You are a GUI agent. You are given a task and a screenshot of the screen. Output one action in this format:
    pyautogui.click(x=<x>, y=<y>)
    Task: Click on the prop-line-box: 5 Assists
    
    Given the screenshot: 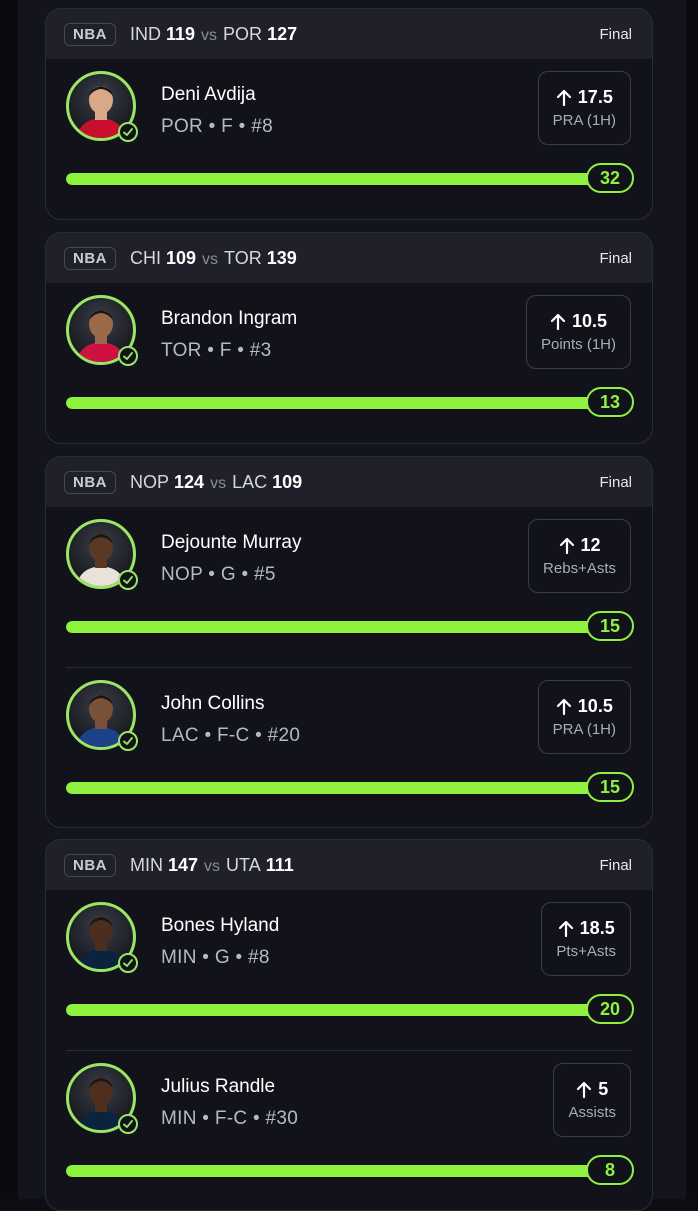 What is the action you would take?
    pyautogui.click(x=592, y=1100)
    